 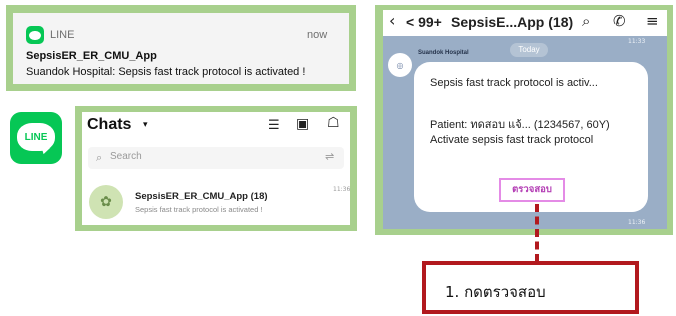 I want to click on chat-item-name: SepsisER_ER_CMU_App (18), so click(x=201, y=196).